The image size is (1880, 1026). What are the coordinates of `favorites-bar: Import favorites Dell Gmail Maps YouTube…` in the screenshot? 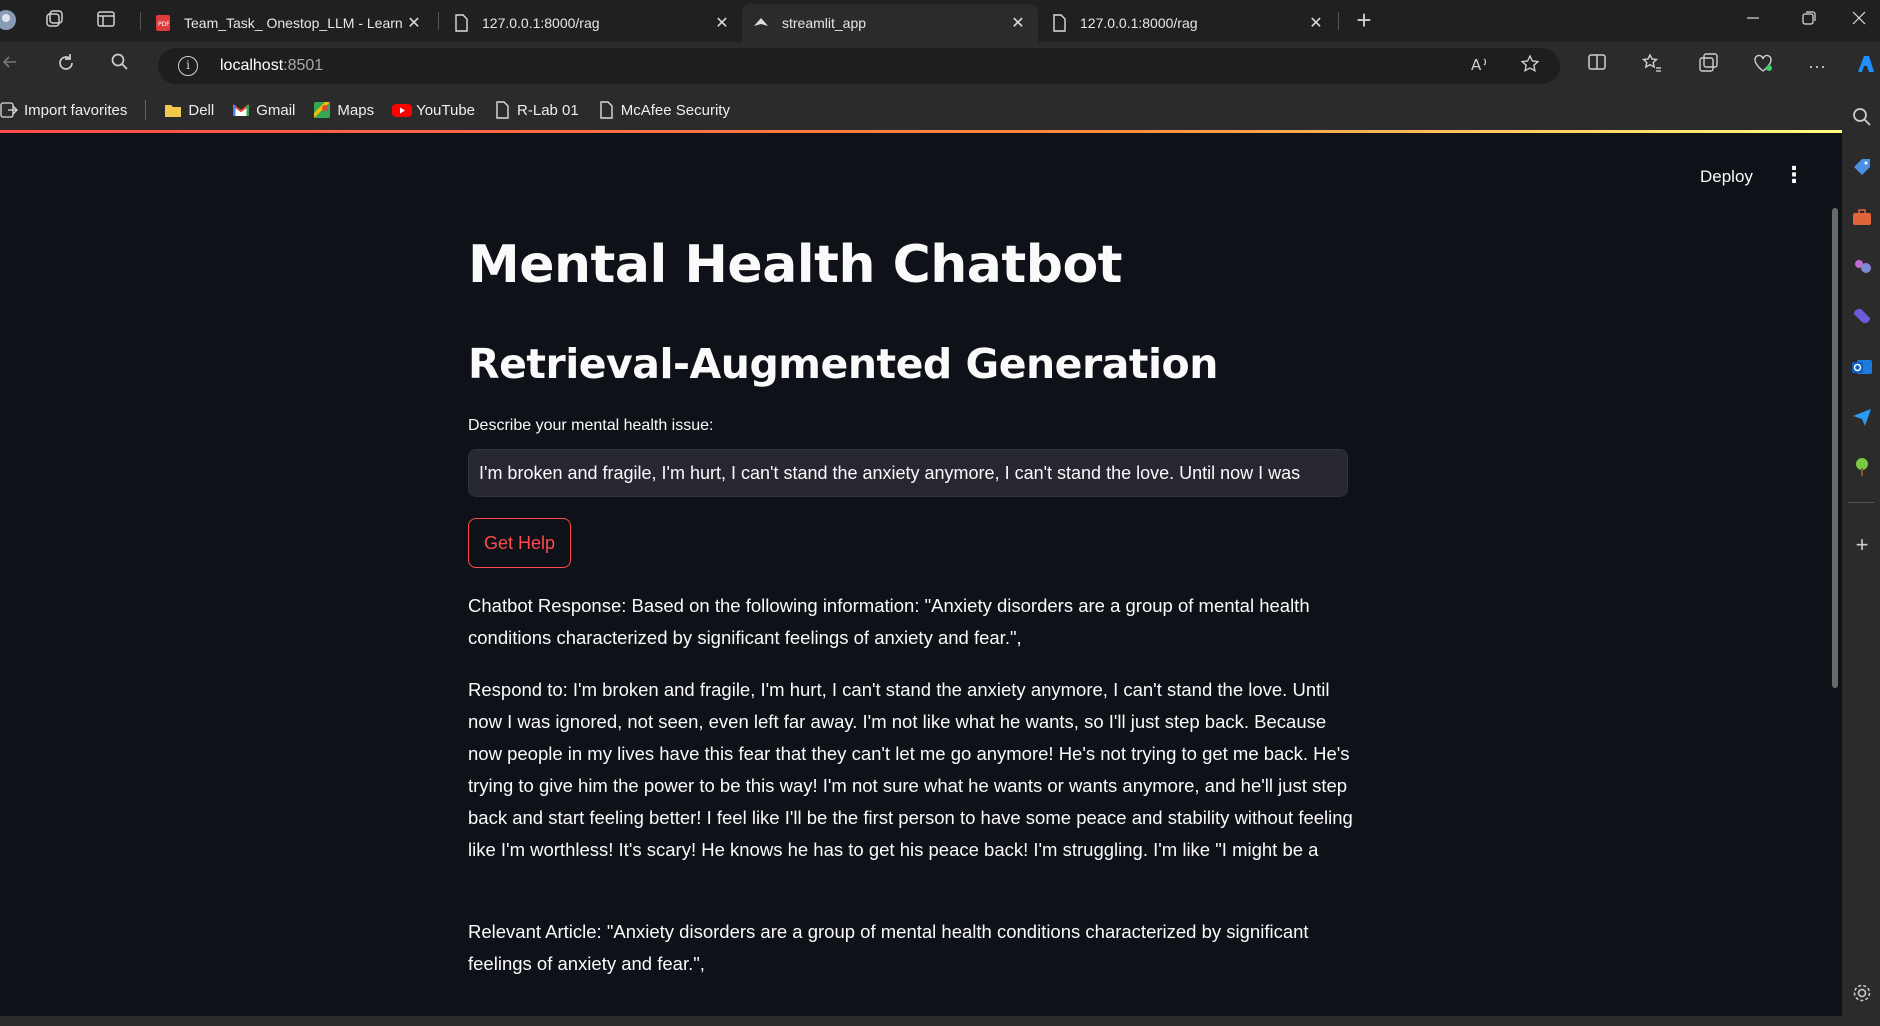 It's located at (940, 110).